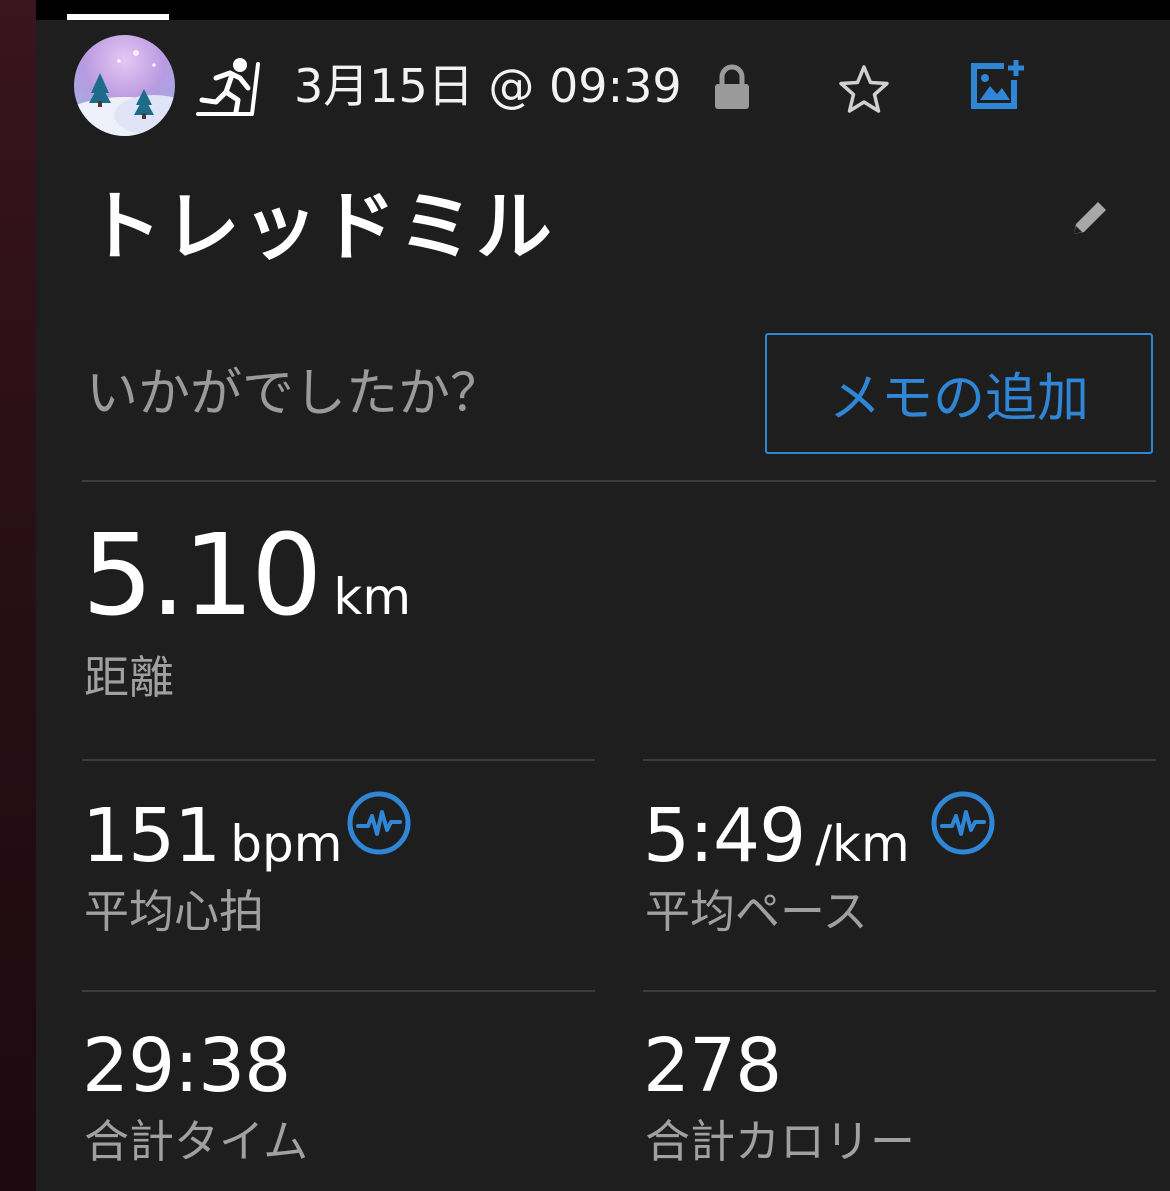 The width and height of the screenshot is (1170, 1191). What do you see at coordinates (286, 844) in the screenshot?
I see `avg-heart-rate-unit: bpm` at bounding box center [286, 844].